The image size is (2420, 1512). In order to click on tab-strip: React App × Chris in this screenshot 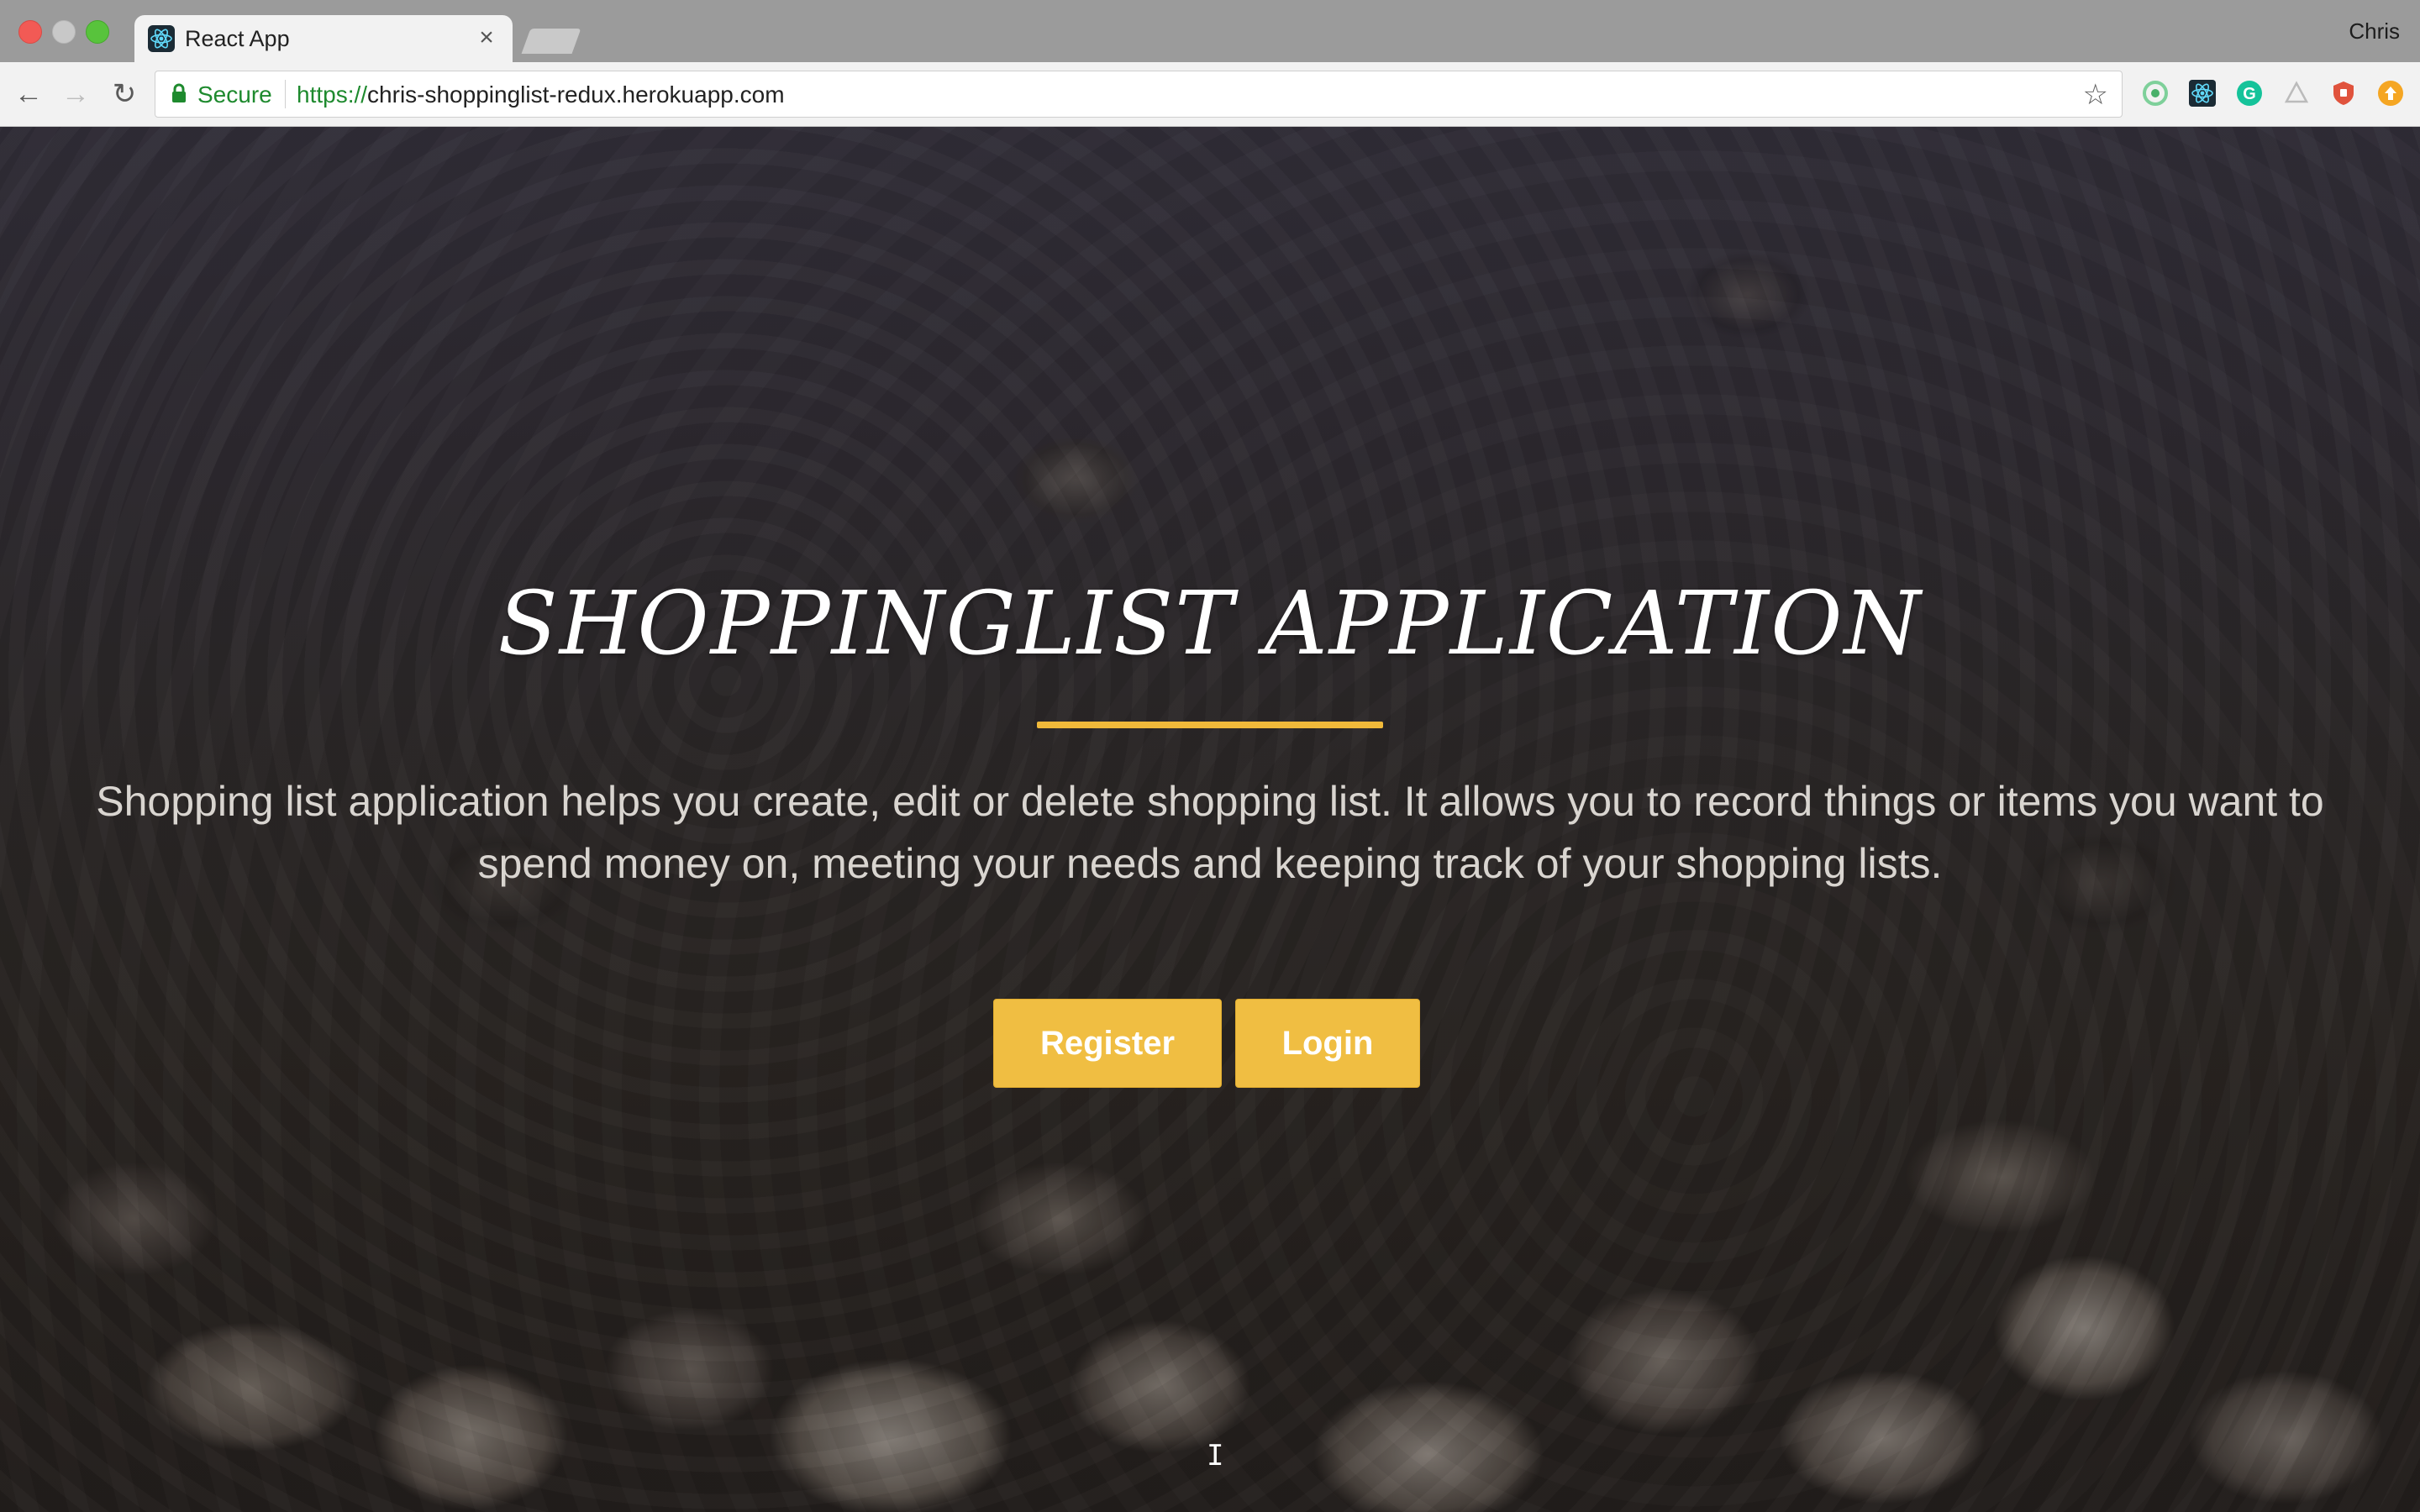, I will do `click(1210, 31)`.